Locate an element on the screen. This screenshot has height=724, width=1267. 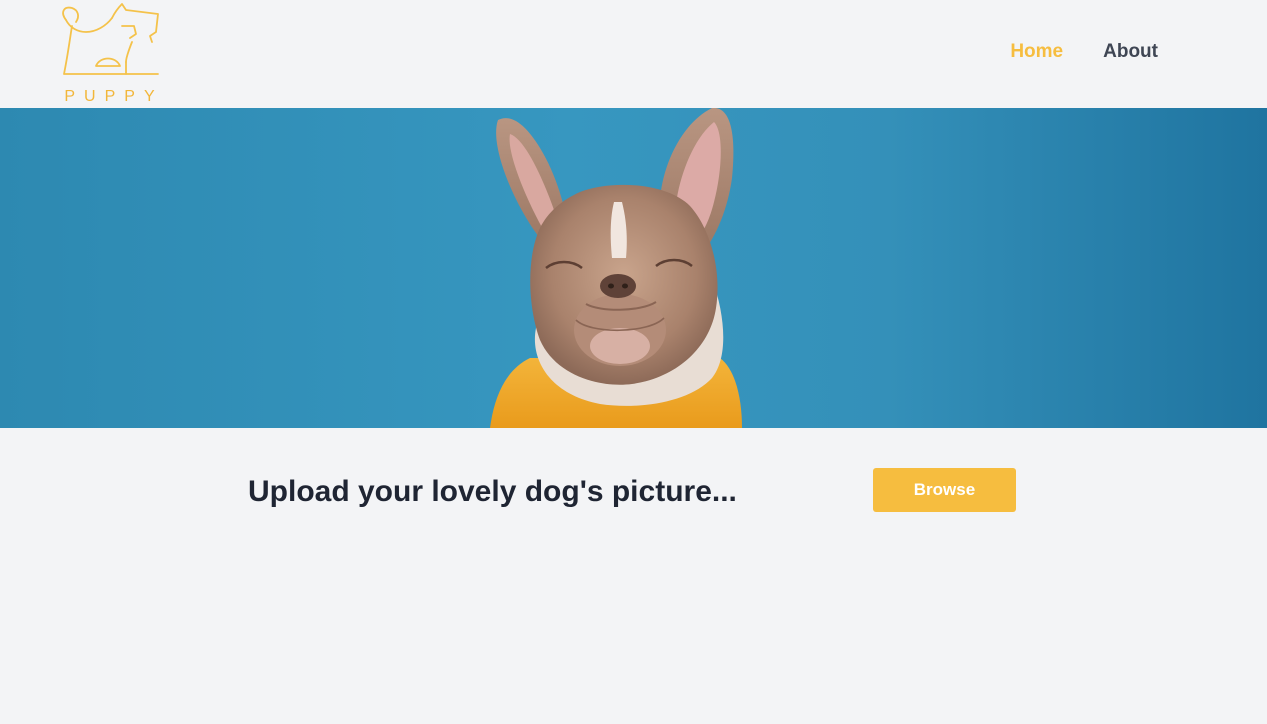
dog-outline-logo-icon is located at coordinates (110, 39).